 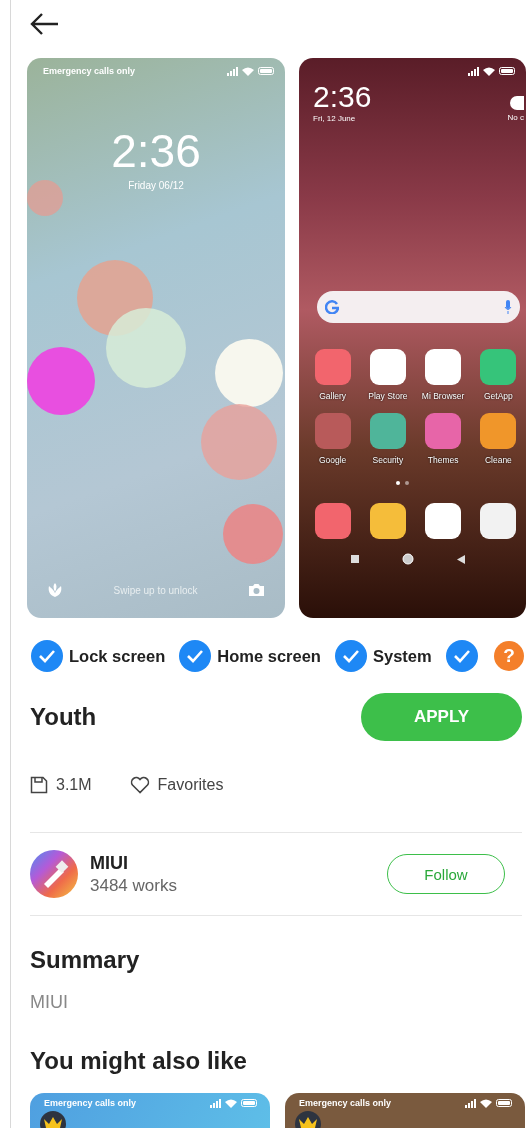 I want to click on date-text: Fri, 12 June, so click(x=335, y=118).